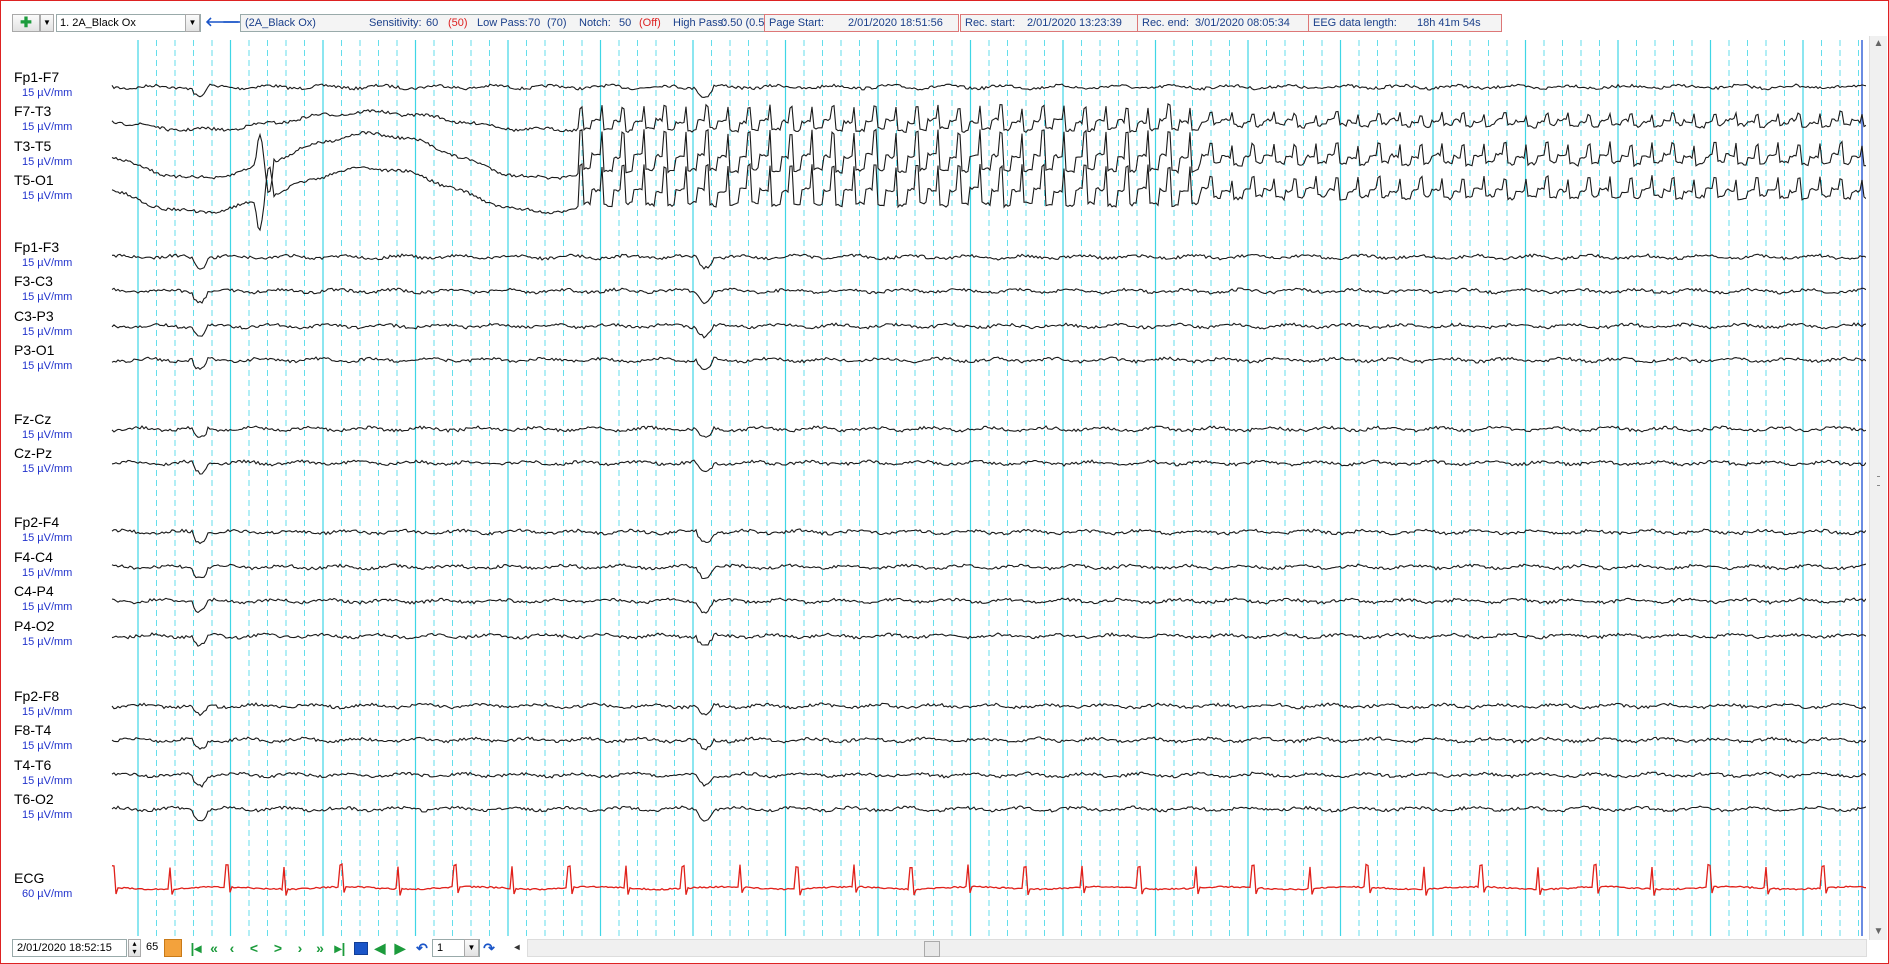  I want to click on channel-name: F3-C3, so click(33, 281).